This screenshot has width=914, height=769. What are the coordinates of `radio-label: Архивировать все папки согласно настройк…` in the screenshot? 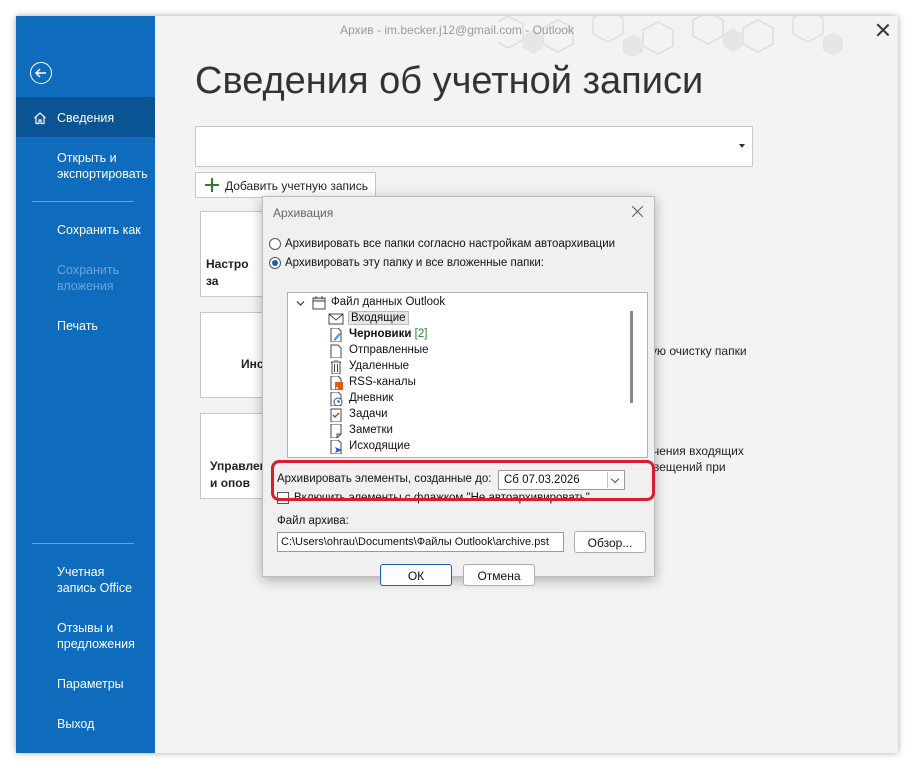 It's located at (450, 244).